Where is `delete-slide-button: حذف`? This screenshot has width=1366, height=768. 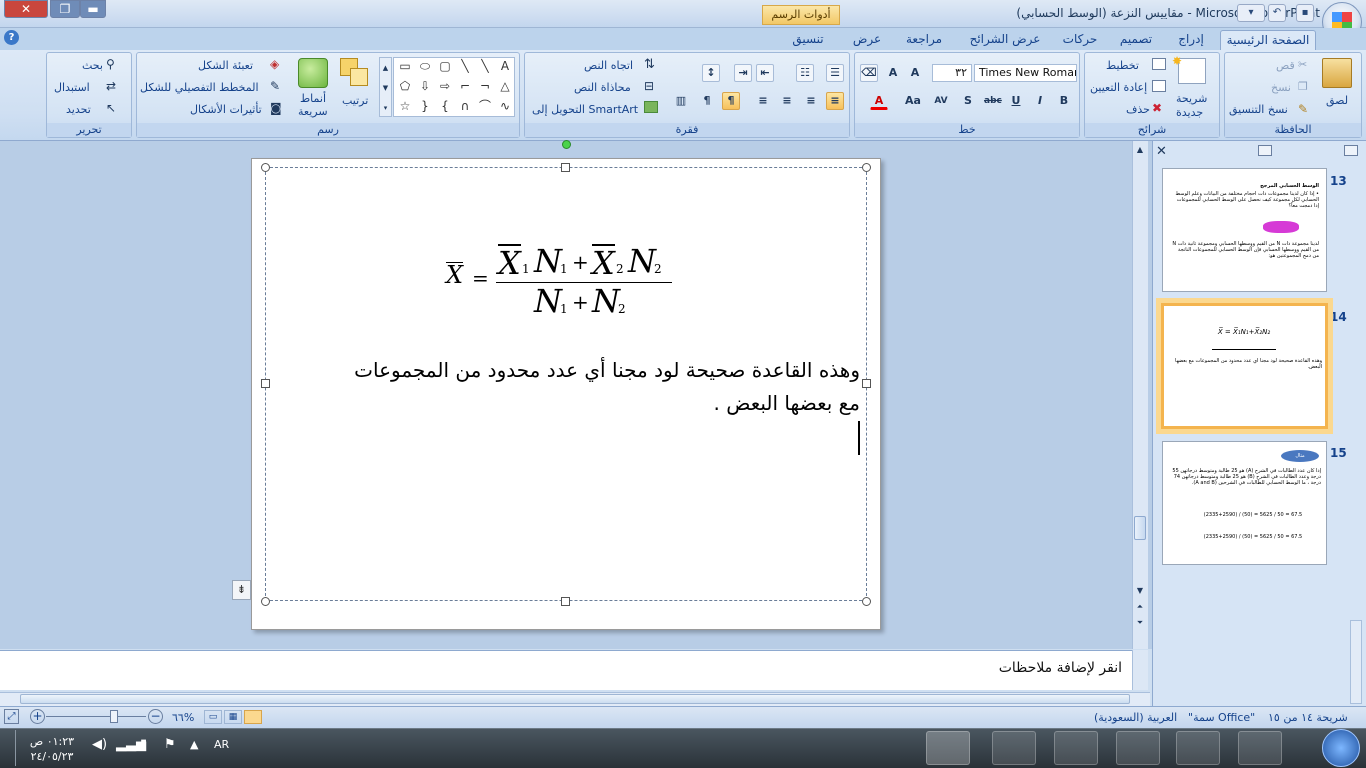 delete-slide-button: حذف is located at coordinates (1138, 109).